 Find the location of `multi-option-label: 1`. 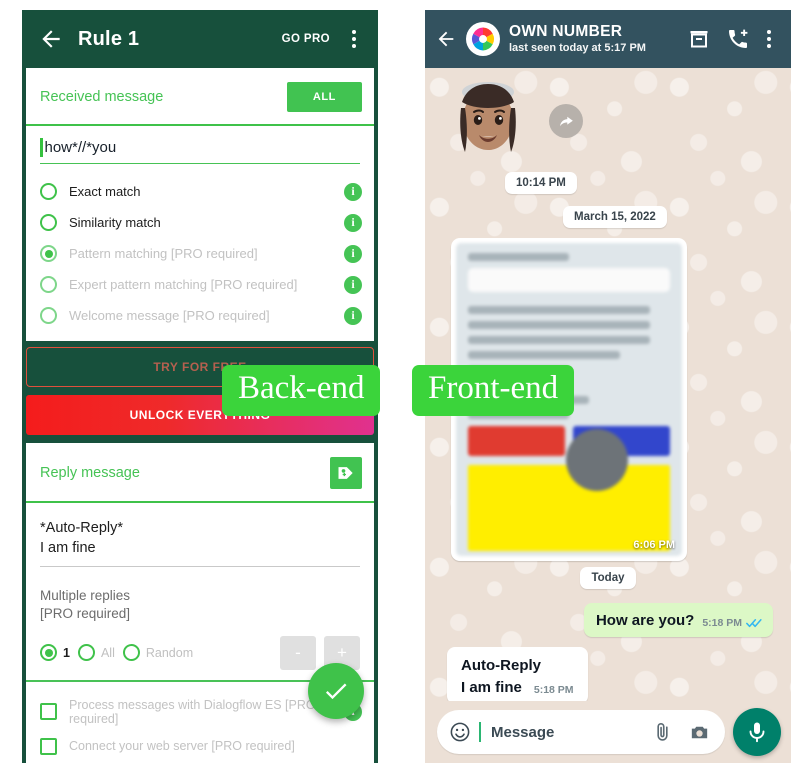

multi-option-label: 1 is located at coordinates (66, 652).